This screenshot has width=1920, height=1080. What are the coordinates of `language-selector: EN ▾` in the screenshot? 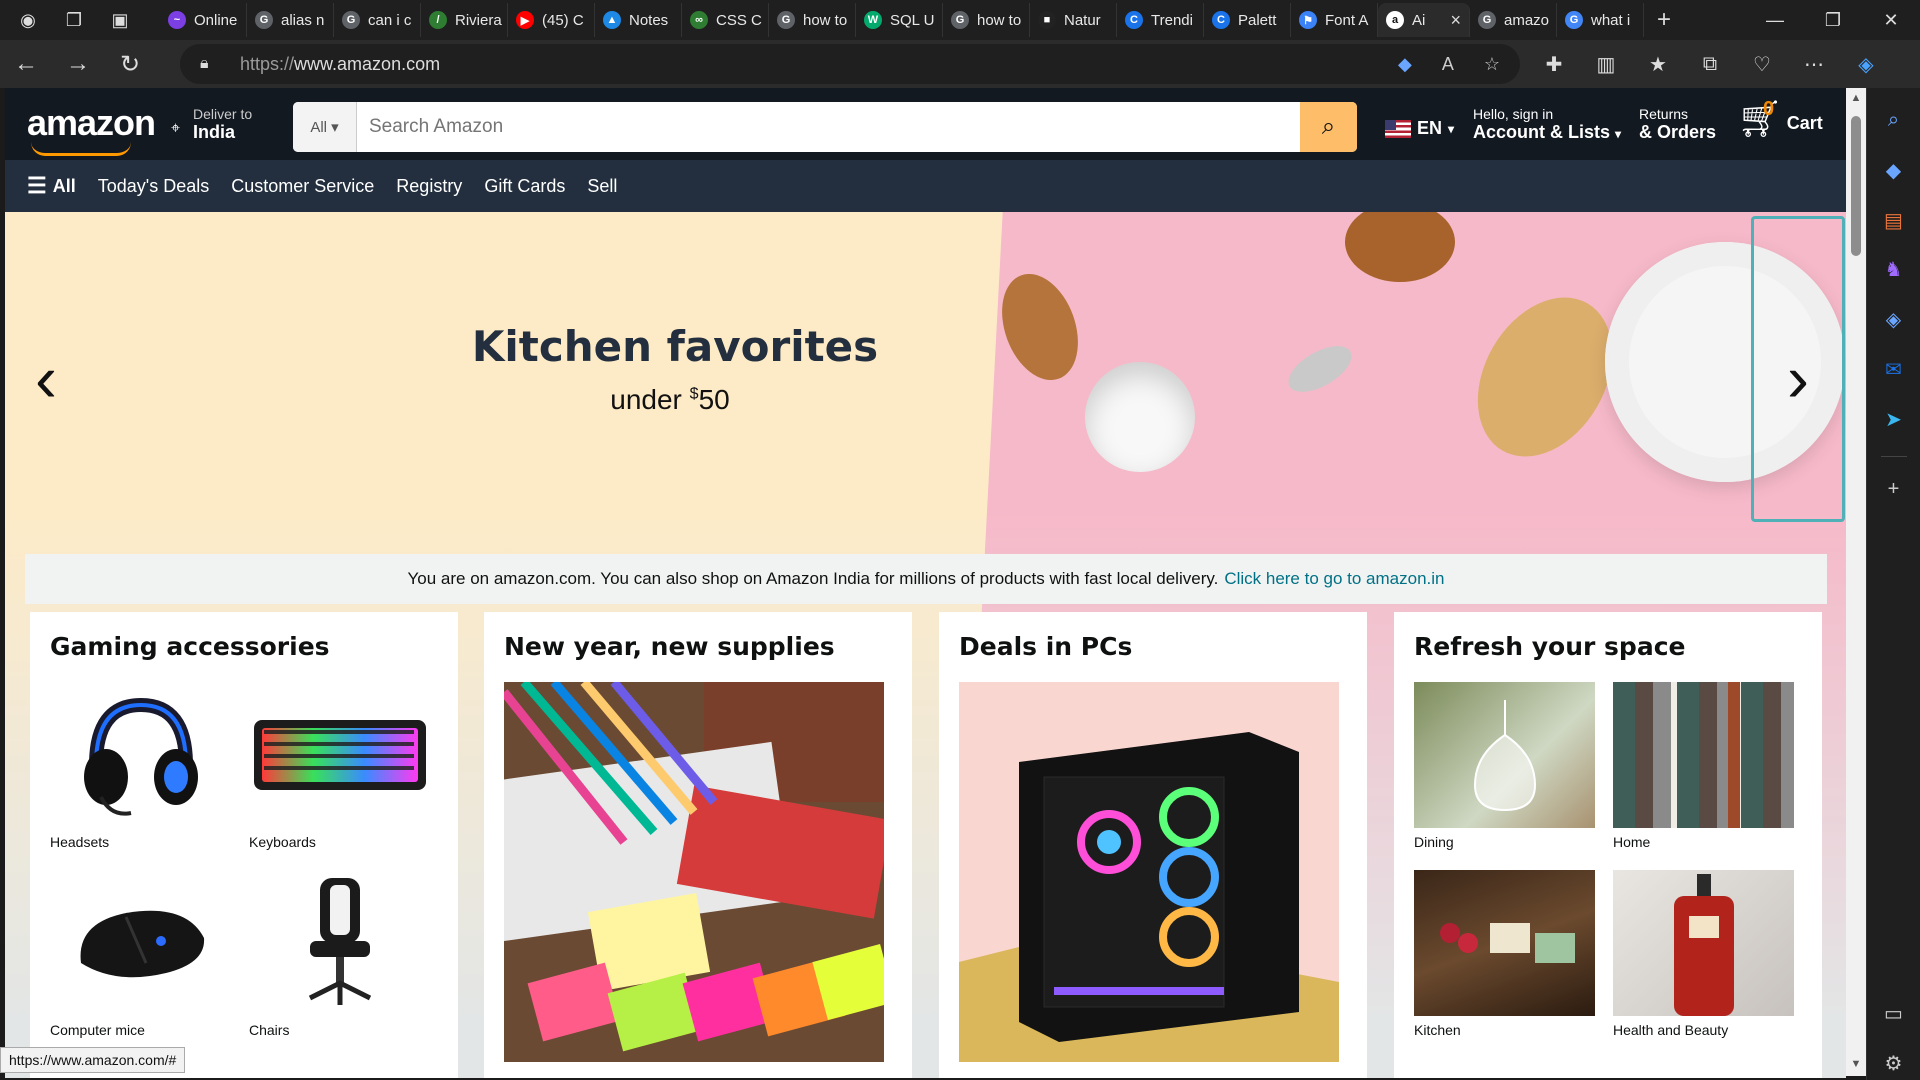 It's located at (1419, 128).